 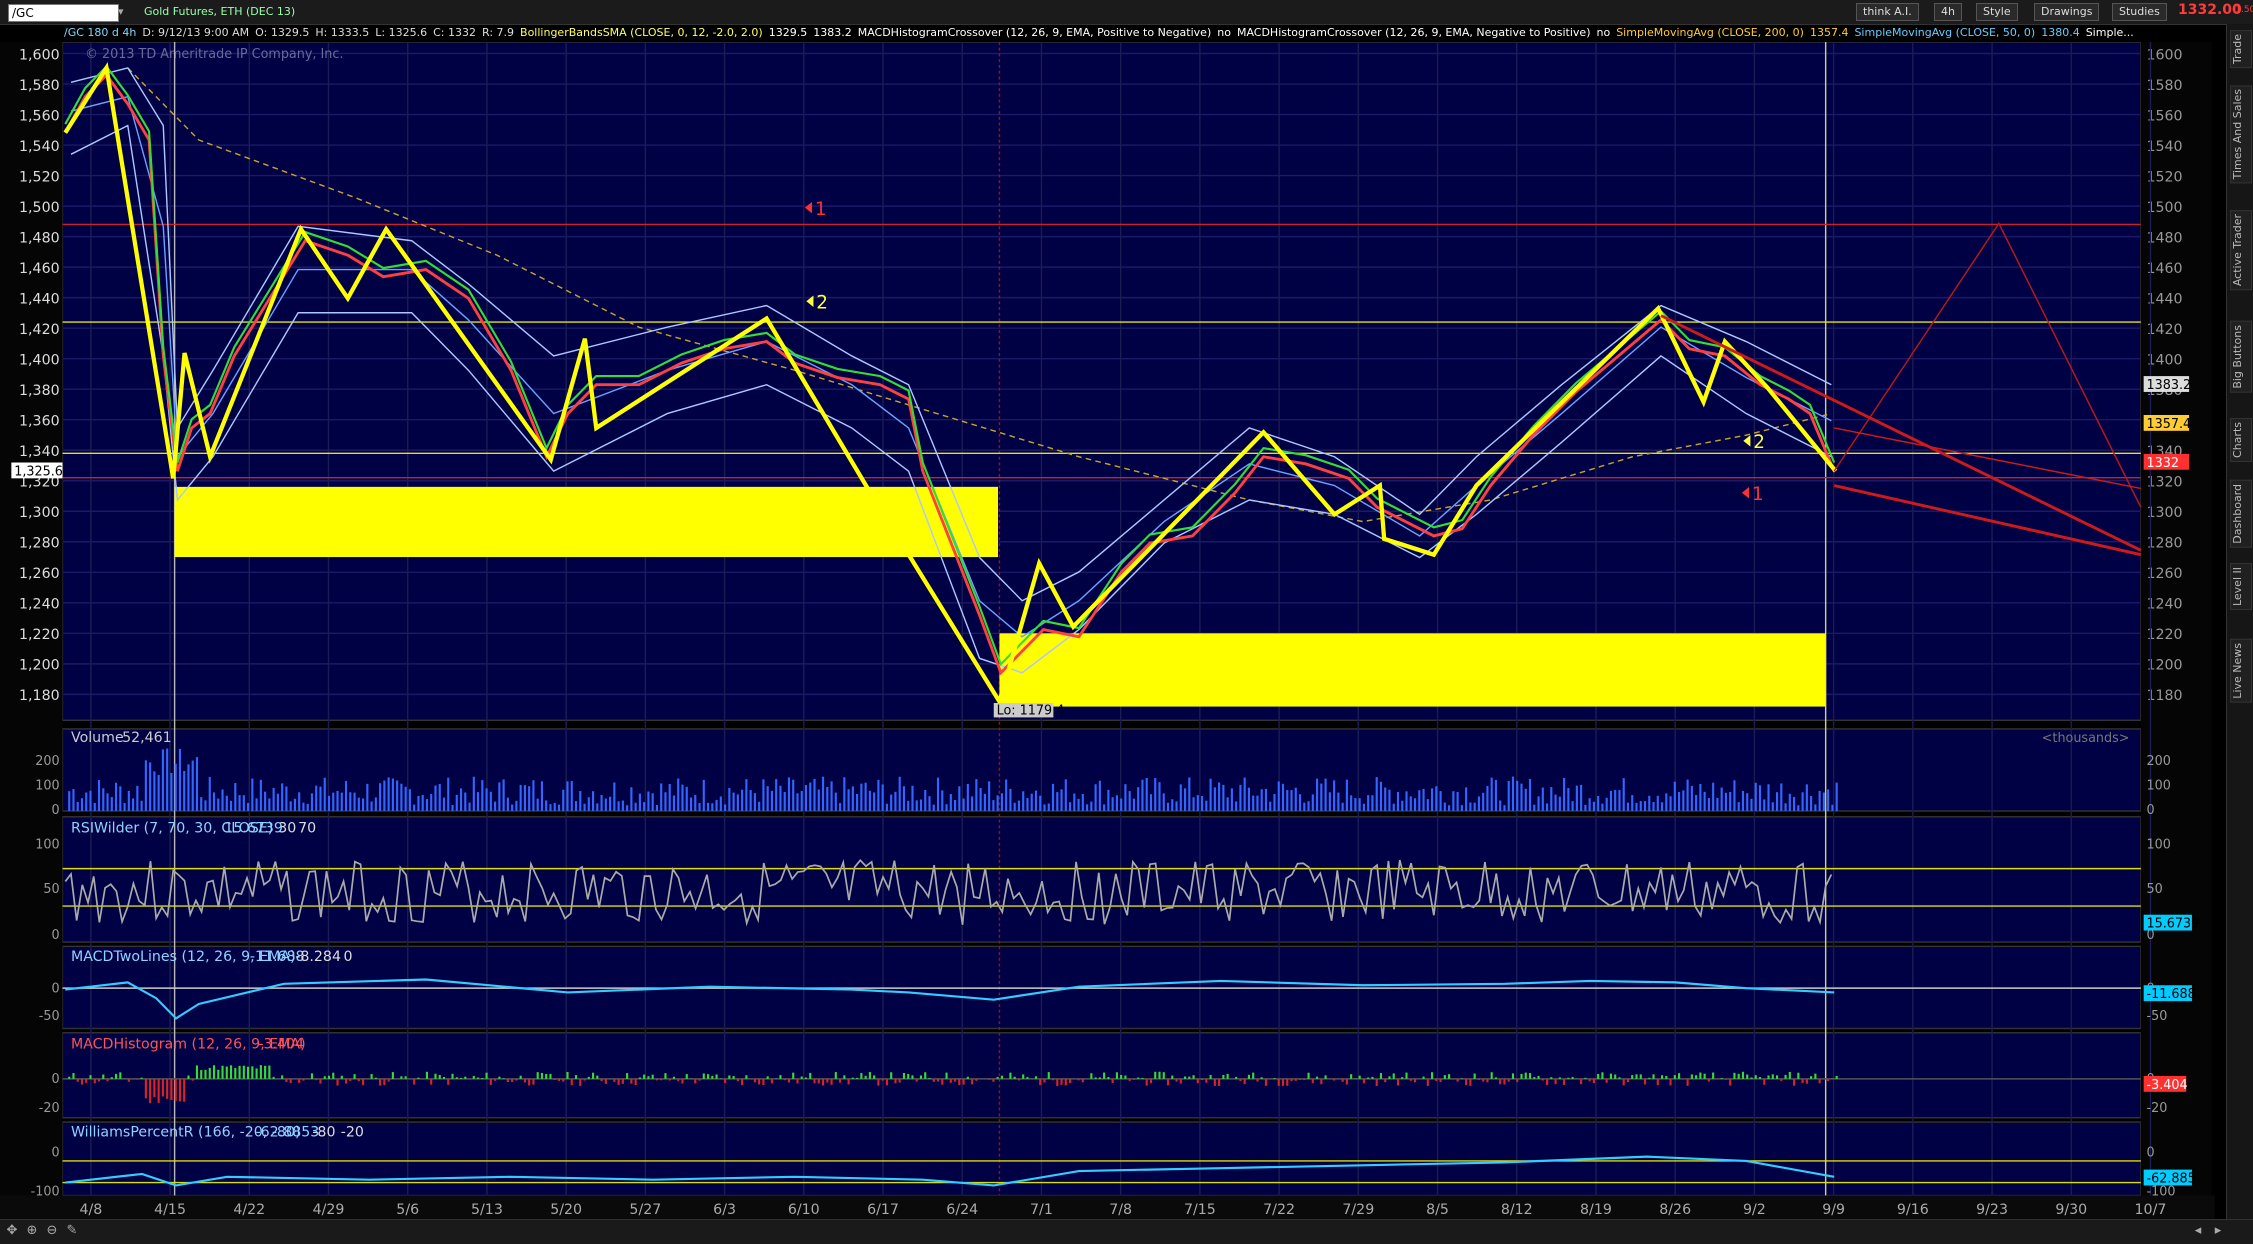 I want to click on date-tick-label: 6/10, so click(x=804, y=1210).